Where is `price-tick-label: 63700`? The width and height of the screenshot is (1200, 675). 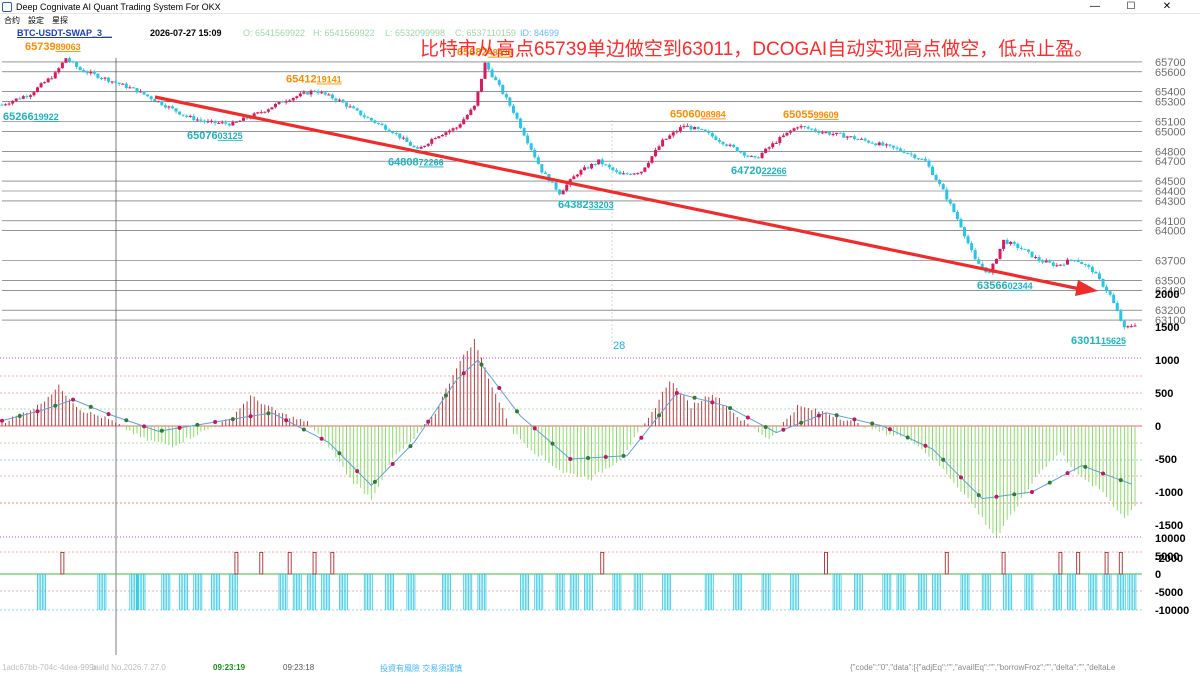
price-tick-label: 63700 is located at coordinates (1170, 262).